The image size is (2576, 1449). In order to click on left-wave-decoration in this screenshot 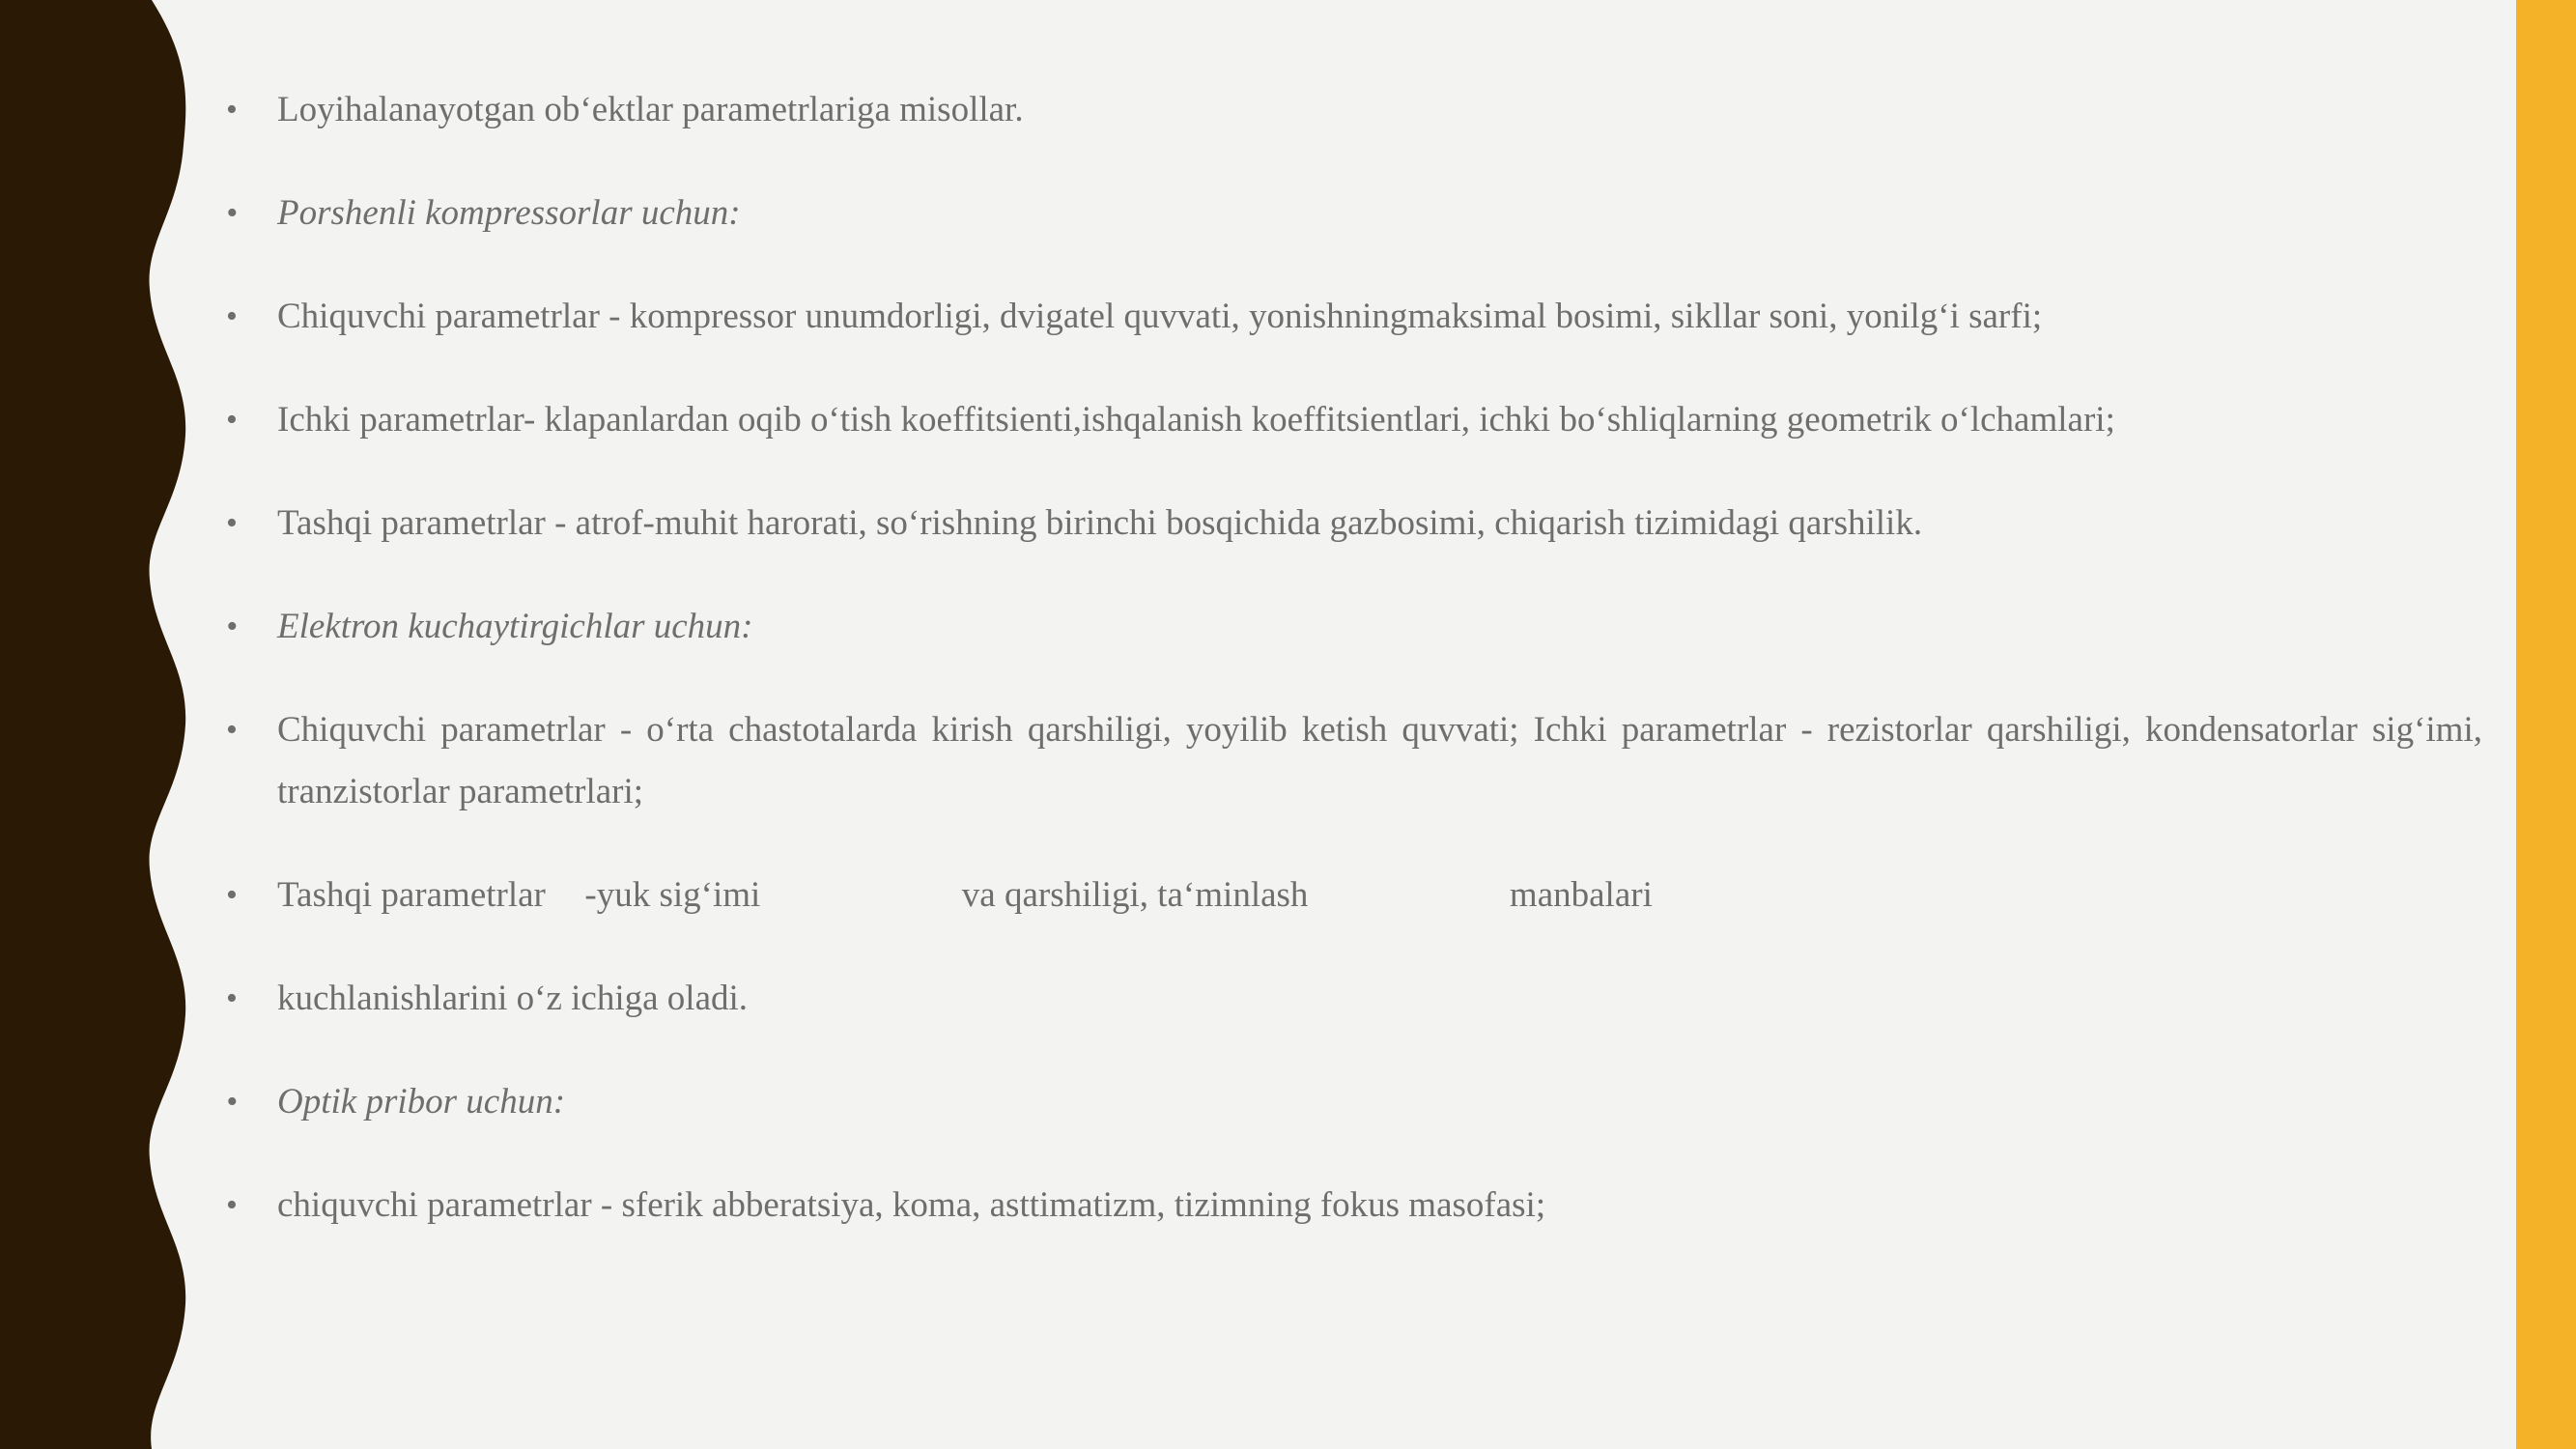, I will do `click(93, 724)`.